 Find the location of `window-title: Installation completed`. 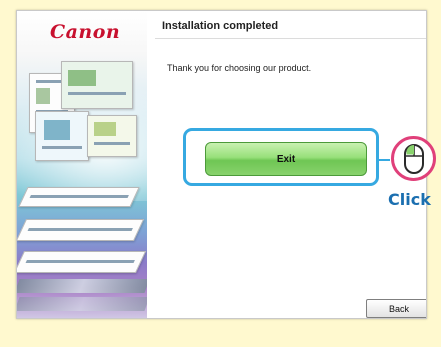

window-title: Installation completed is located at coordinates (220, 26).